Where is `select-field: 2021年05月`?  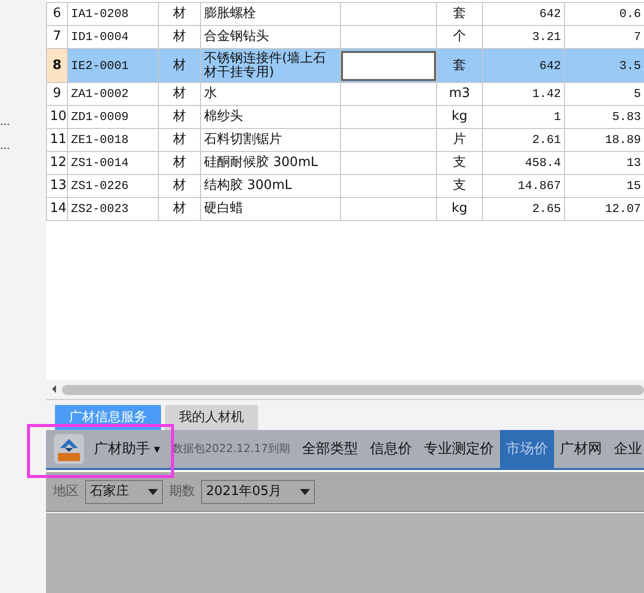
select-field: 2021年05月 is located at coordinates (258, 492).